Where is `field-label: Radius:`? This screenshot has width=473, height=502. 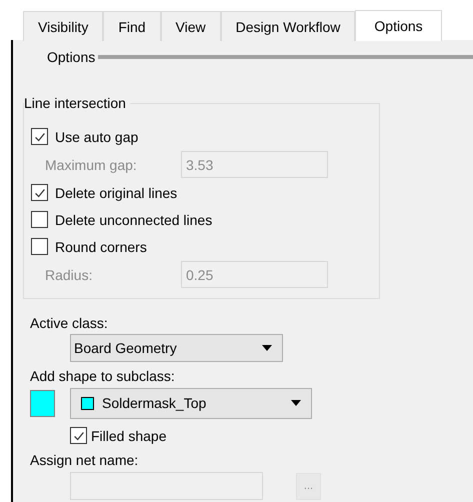
field-label: Radius: is located at coordinates (69, 274).